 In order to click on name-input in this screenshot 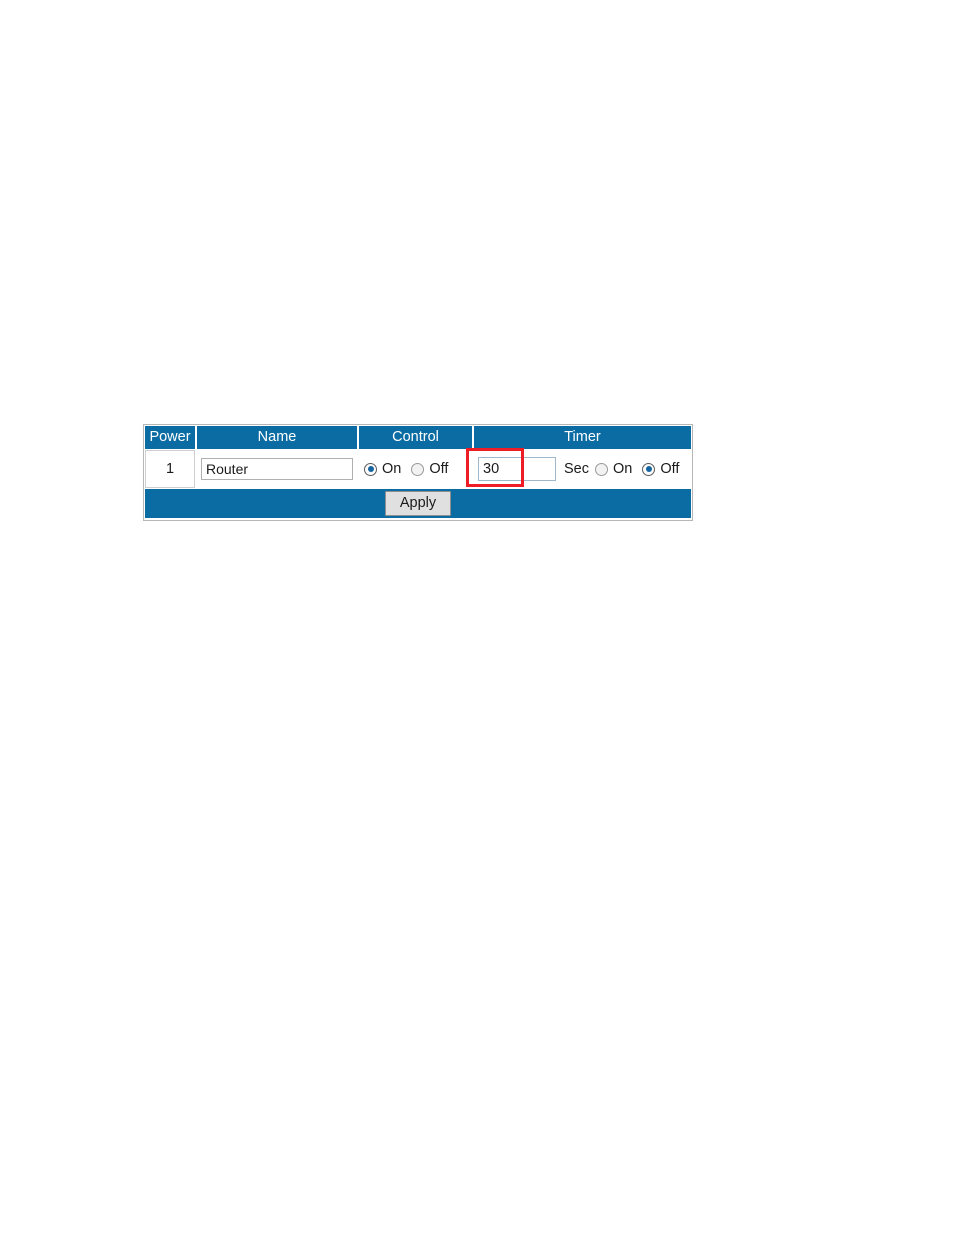, I will do `click(277, 469)`.